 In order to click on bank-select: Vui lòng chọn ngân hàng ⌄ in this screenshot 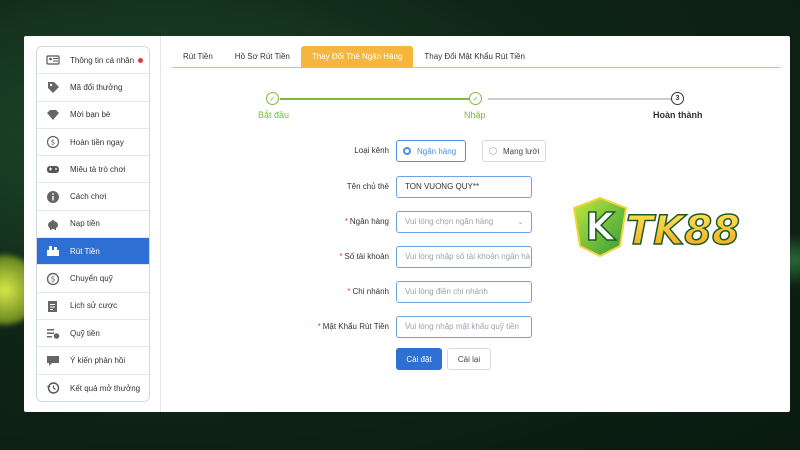, I will do `click(464, 222)`.